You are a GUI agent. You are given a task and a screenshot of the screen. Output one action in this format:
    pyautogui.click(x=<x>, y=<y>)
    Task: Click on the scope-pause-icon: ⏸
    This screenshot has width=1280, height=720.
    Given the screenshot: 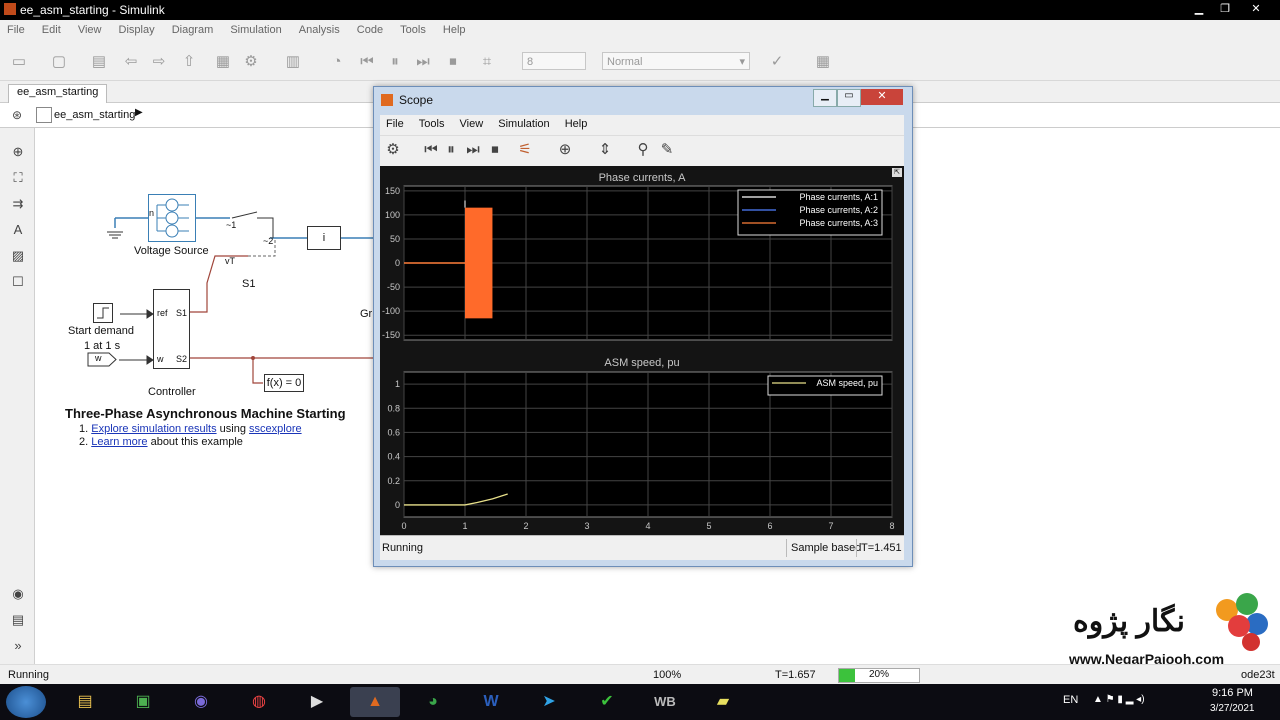 What is the action you would take?
    pyautogui.click(x=451, y=150)
    